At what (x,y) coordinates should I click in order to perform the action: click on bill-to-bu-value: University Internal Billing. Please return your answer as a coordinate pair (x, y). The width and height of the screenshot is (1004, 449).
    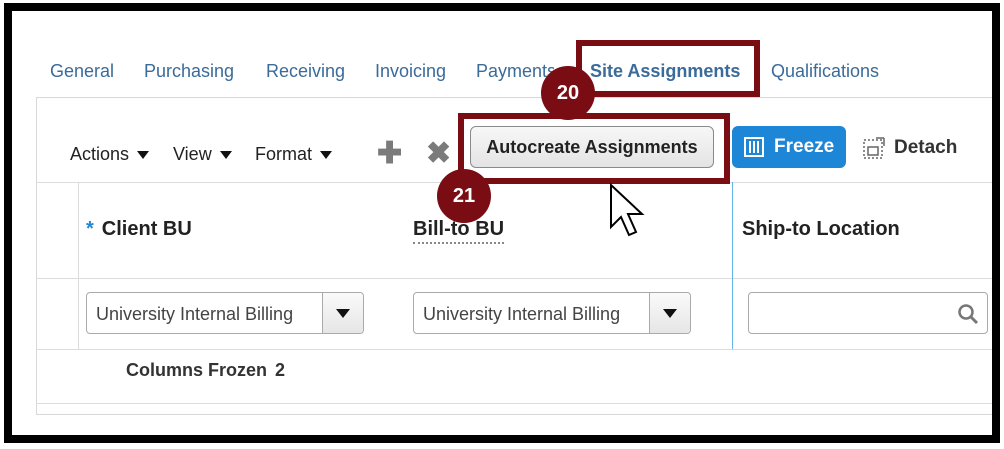
    Looking at the image, I should click on (522, 314).